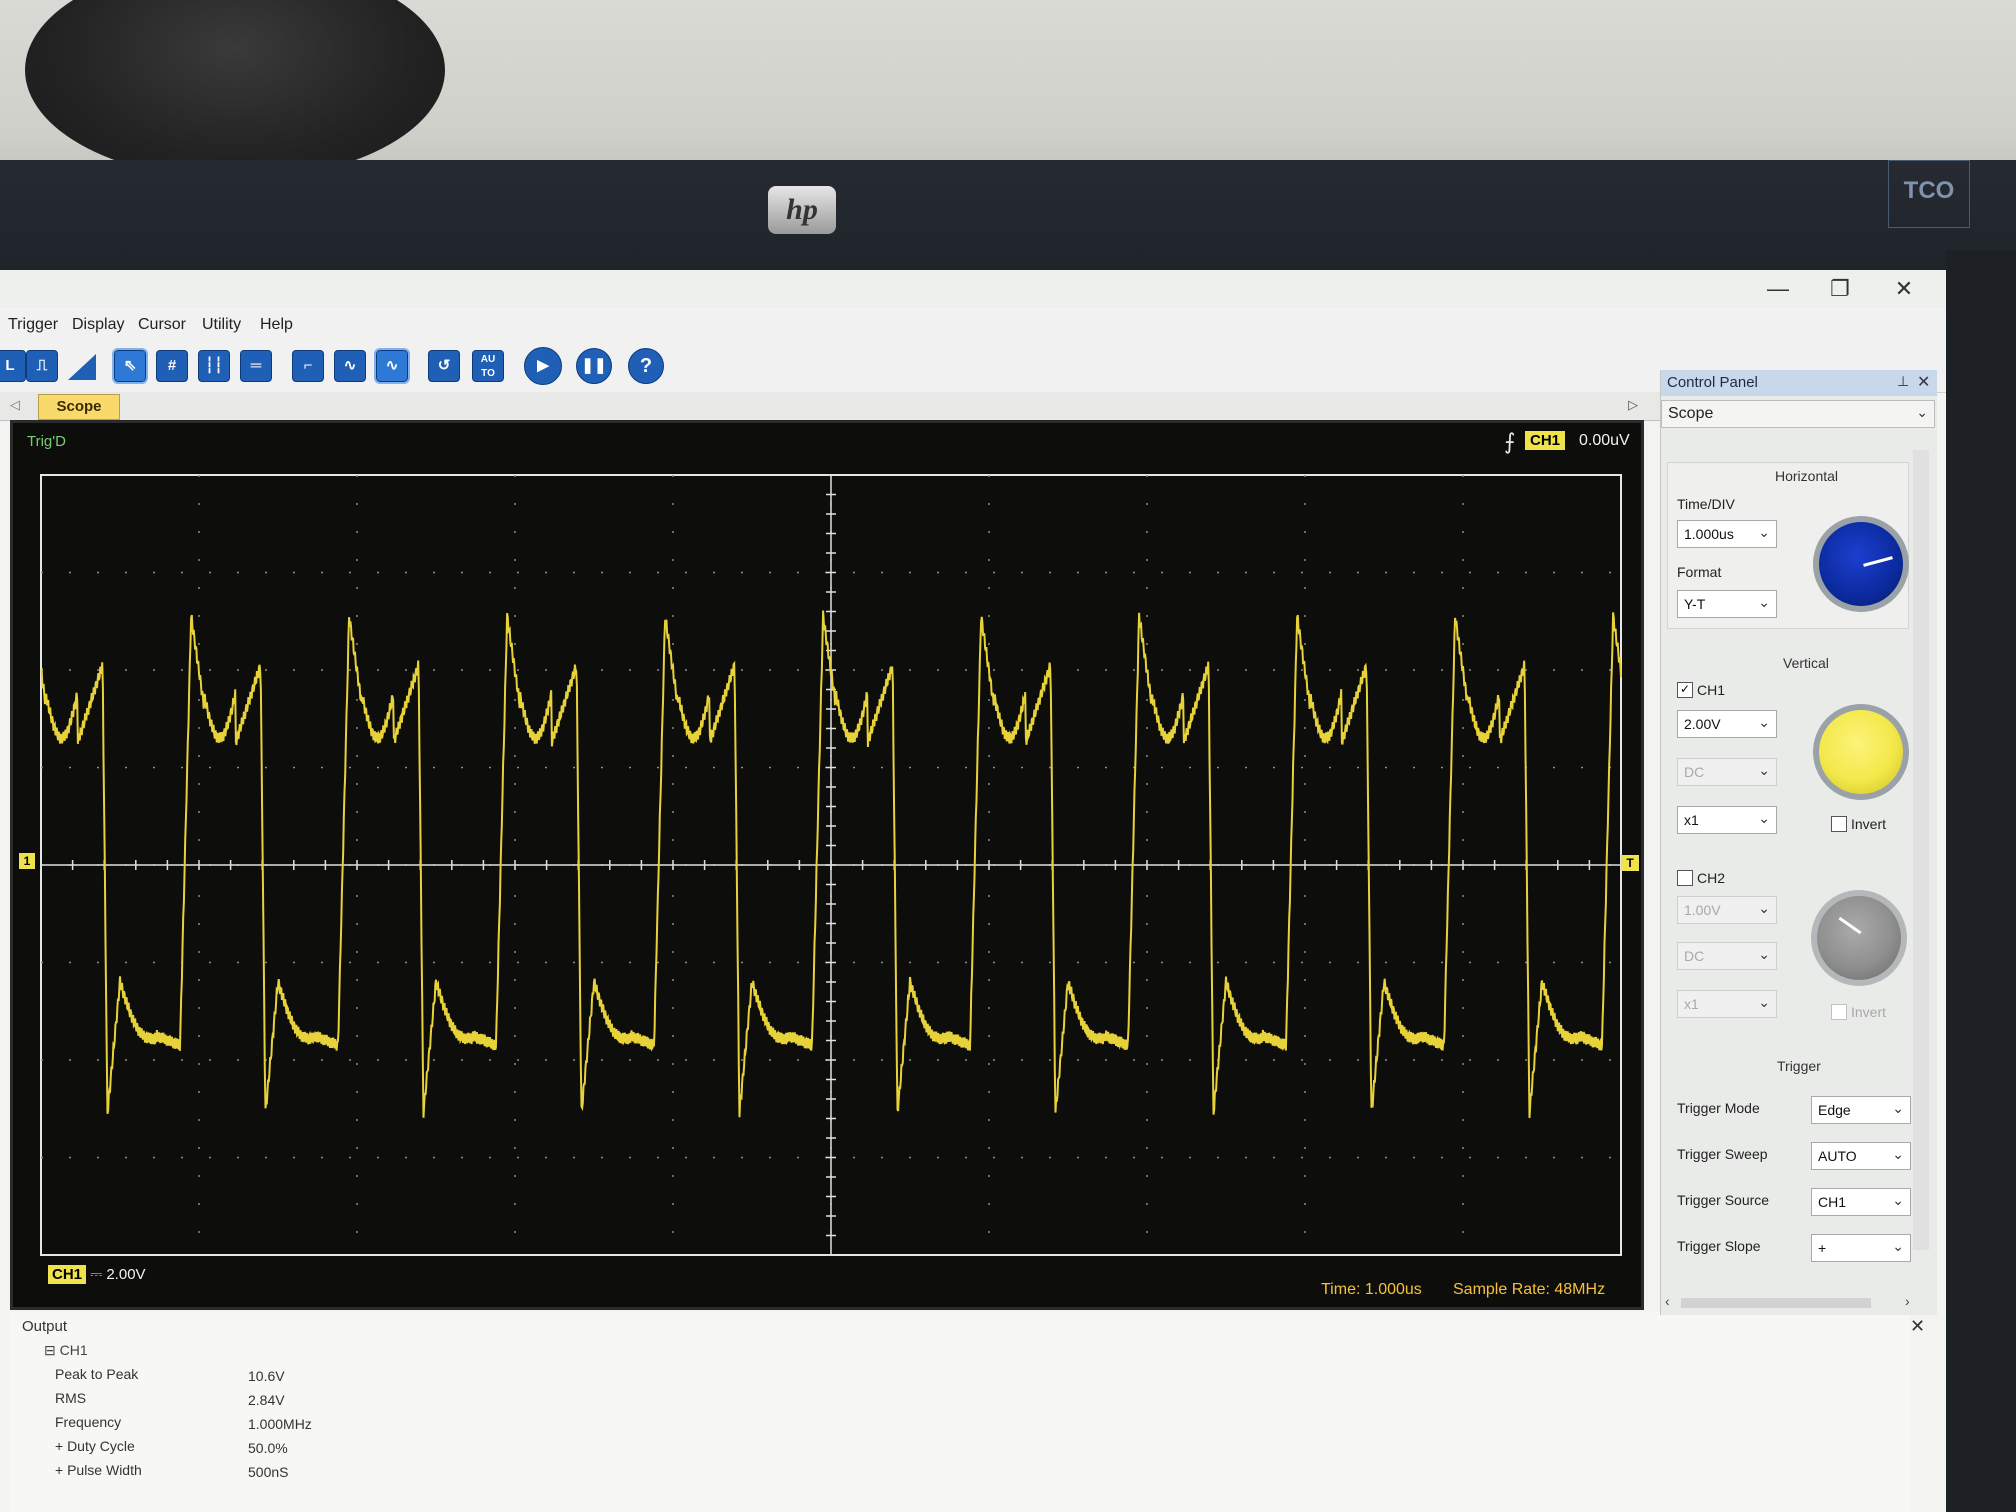 The width and height of the screenshot is (2016, 1512). I want to click on ch1-volts-select: 2.00V ⌄, so click(1727, 724).